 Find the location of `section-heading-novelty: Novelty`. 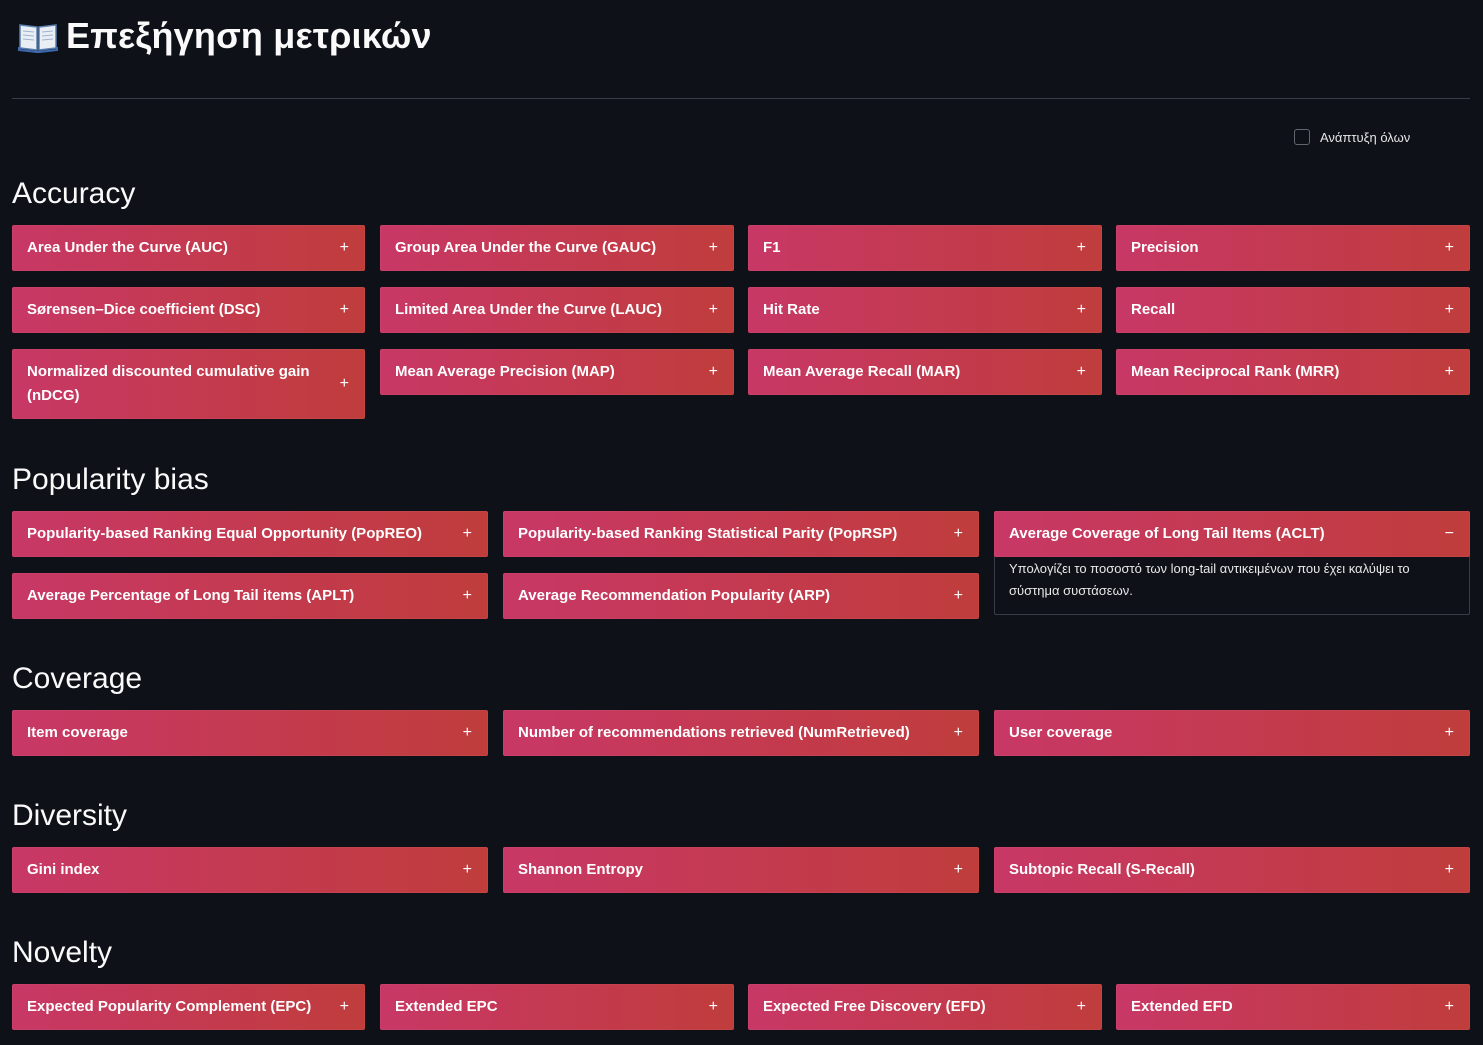

section-heading-novelty: Novelty is located at coordinates (62, 952).